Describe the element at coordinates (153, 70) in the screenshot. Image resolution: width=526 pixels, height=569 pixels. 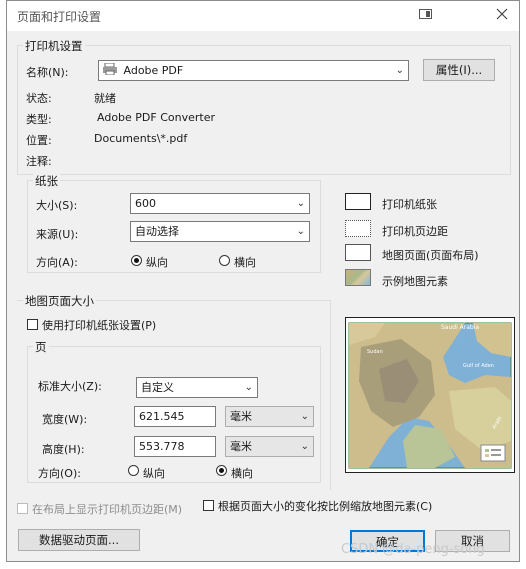
I see `printer-name-value: Adobe PDF` at that location.